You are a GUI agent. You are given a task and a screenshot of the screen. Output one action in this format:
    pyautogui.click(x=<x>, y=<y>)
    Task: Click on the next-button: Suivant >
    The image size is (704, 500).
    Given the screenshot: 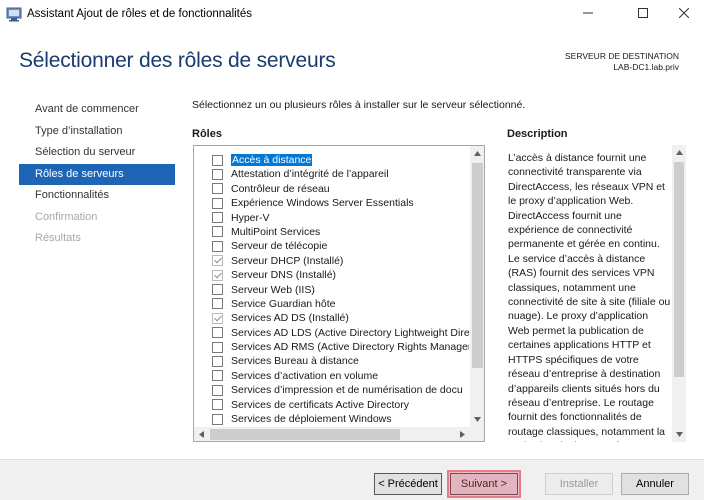 What is the action you would take?
    pyautogui.click(x=484, y=484)
    